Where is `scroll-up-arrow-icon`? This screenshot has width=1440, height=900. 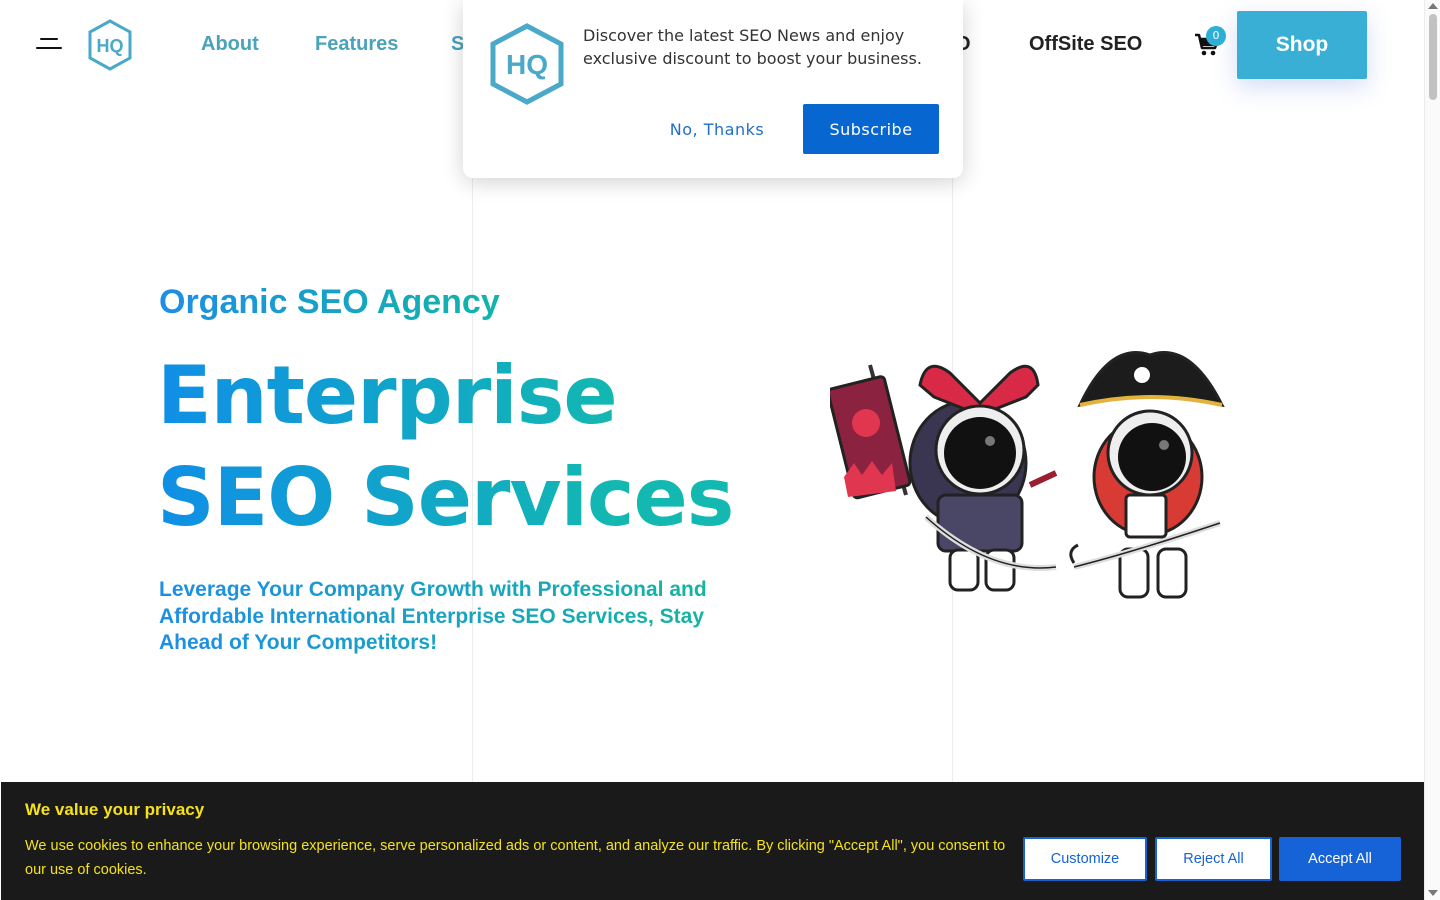
scroll-up-arrow-icon is located at coordinates (1433, 6).